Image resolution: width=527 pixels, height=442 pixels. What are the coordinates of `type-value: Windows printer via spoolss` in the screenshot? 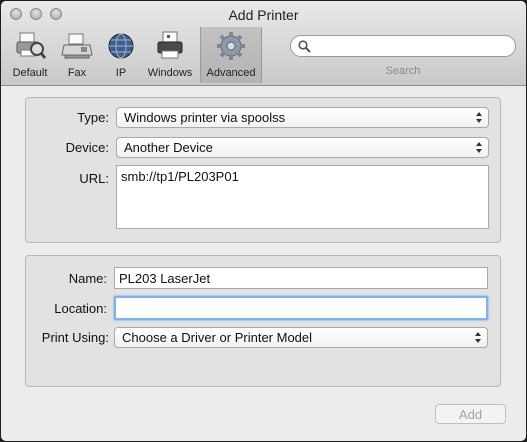 It's located at (205, 117).